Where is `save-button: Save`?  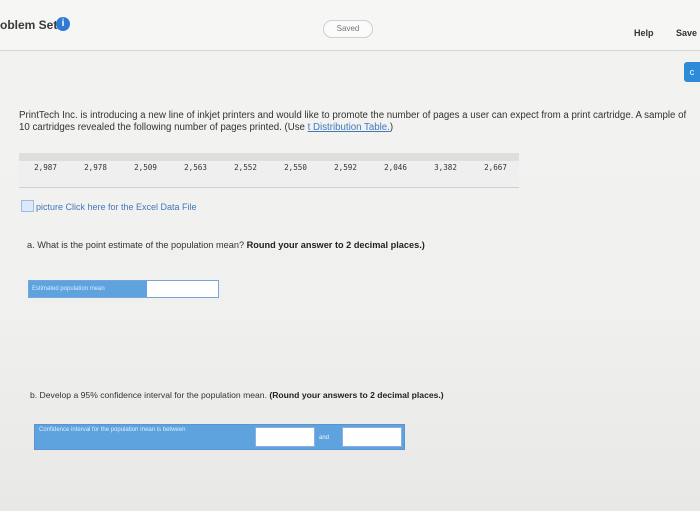 save-button: Save is located at coordinates (686, 33).